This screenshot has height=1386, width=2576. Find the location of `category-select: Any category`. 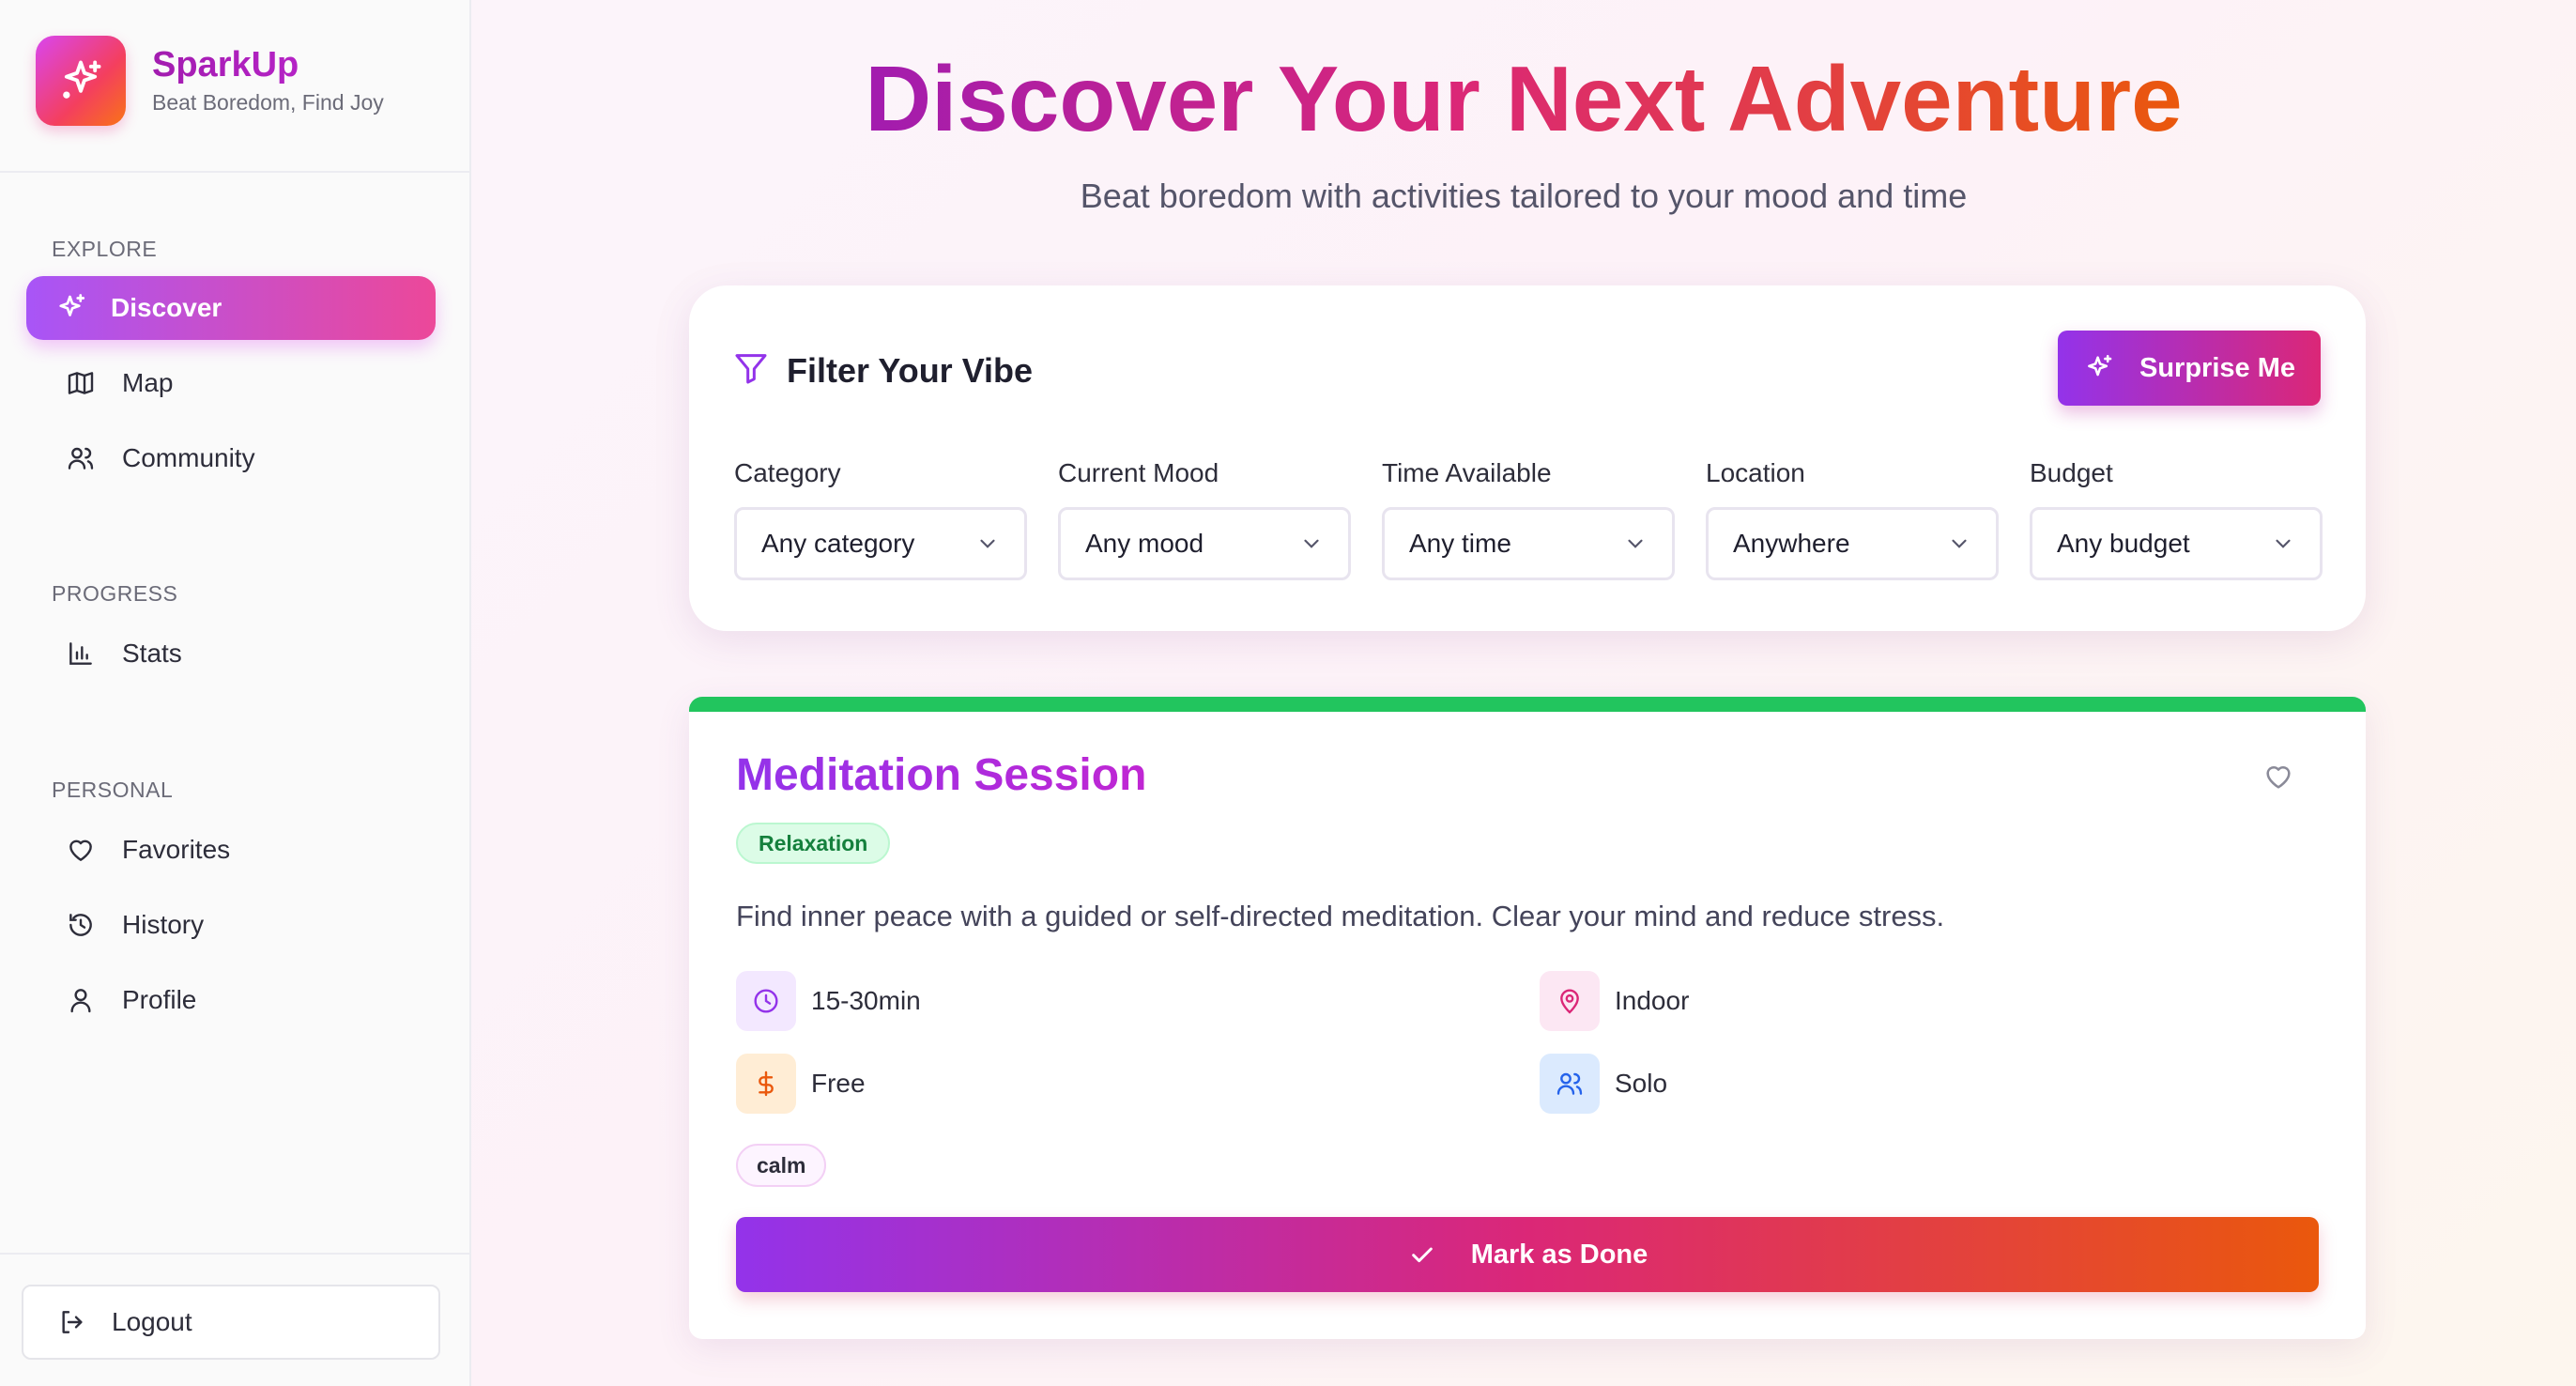

category-select: Any category is located at coordinates (881, 543).